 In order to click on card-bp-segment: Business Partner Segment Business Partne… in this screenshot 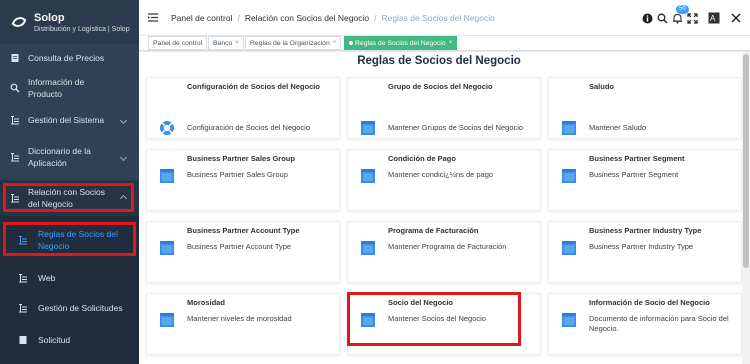, I will do `click(645, 180)`.